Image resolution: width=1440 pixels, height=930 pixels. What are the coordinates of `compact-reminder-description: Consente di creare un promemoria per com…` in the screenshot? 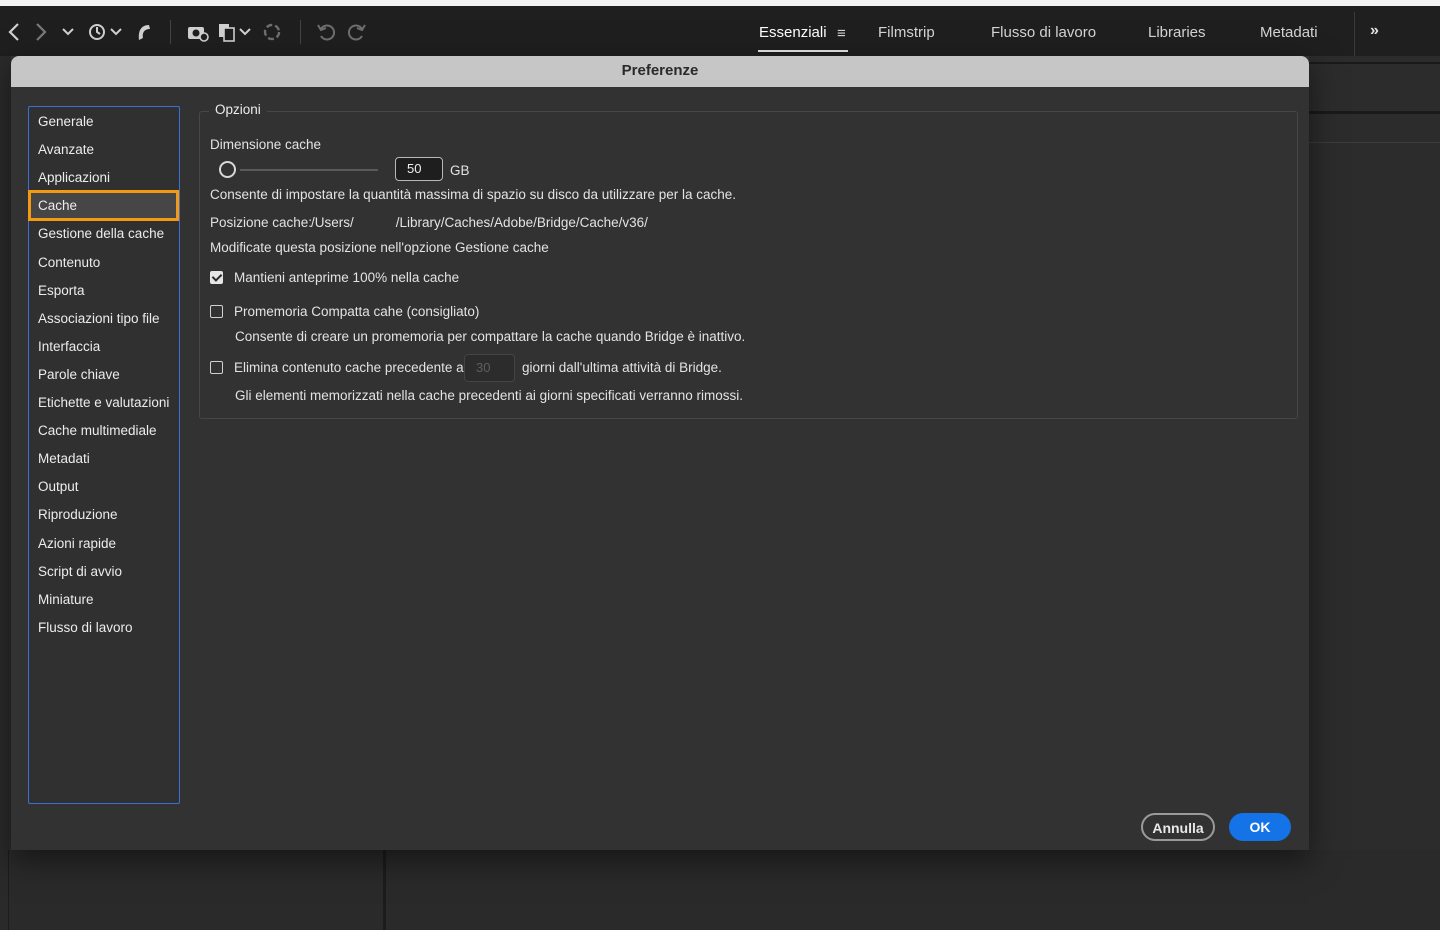 It's located at (490, 336).